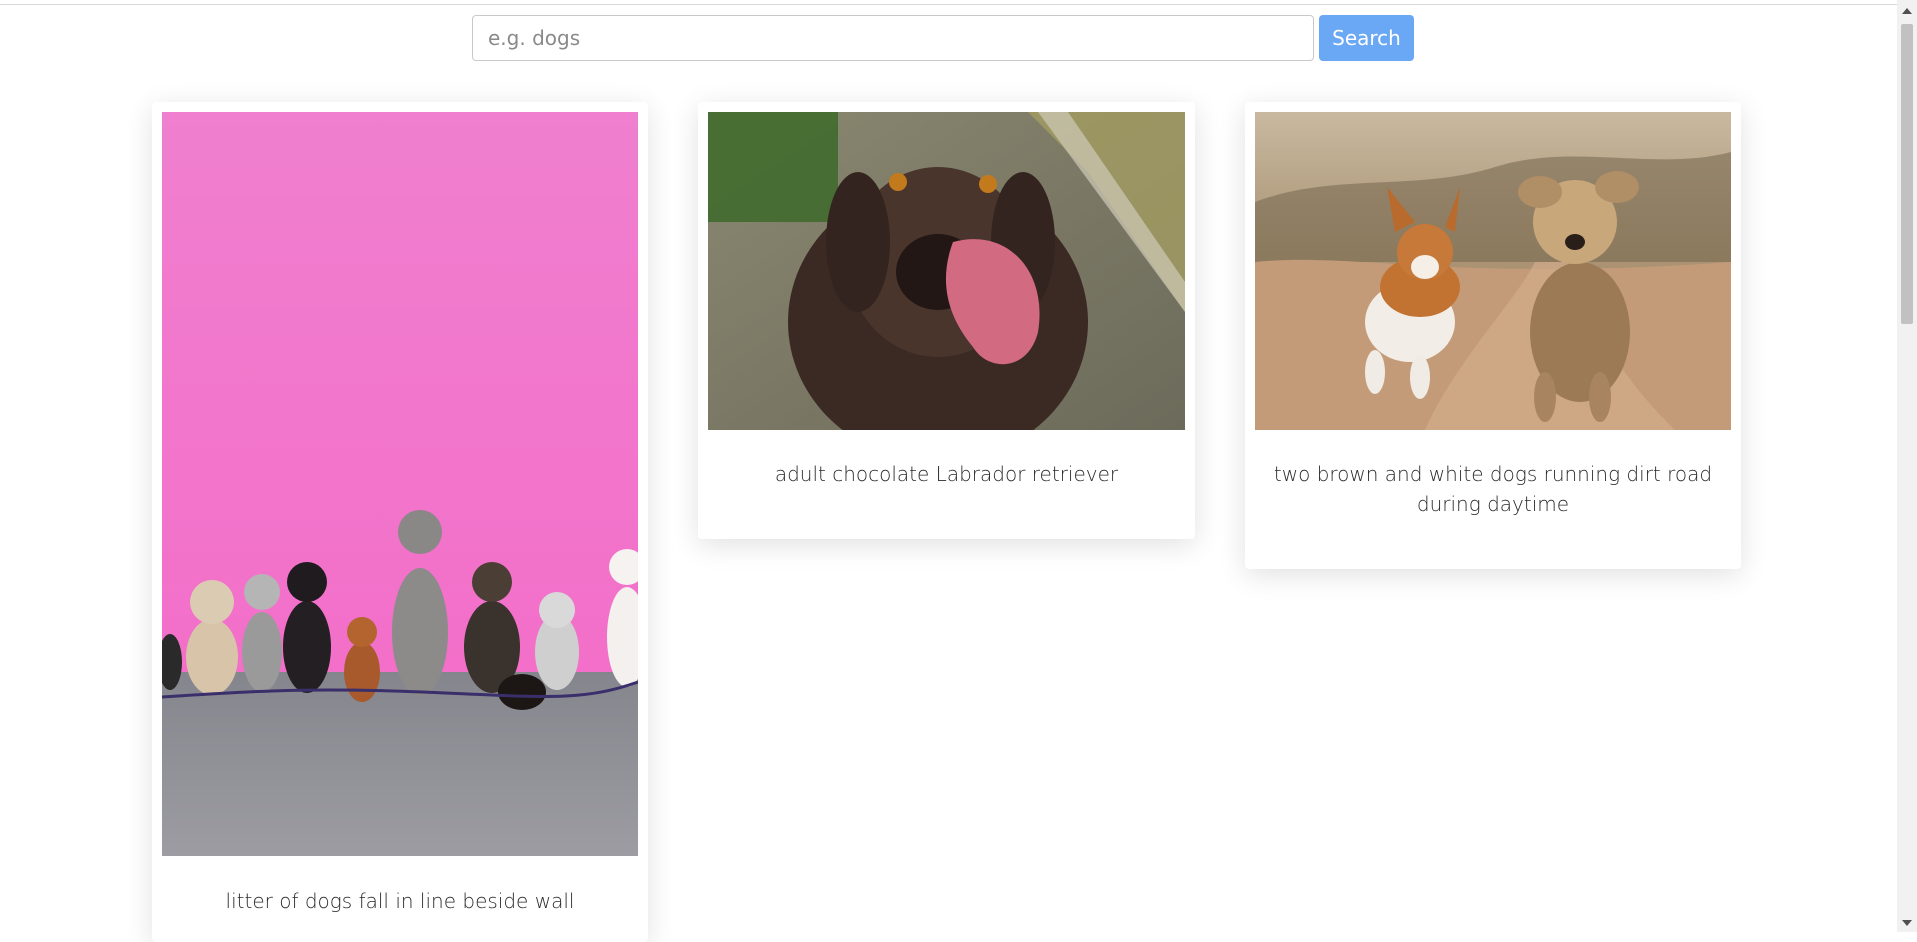 The height and width of the screenshot is (942, 1917). I want to click on labrador-photo, so click(946, 271).